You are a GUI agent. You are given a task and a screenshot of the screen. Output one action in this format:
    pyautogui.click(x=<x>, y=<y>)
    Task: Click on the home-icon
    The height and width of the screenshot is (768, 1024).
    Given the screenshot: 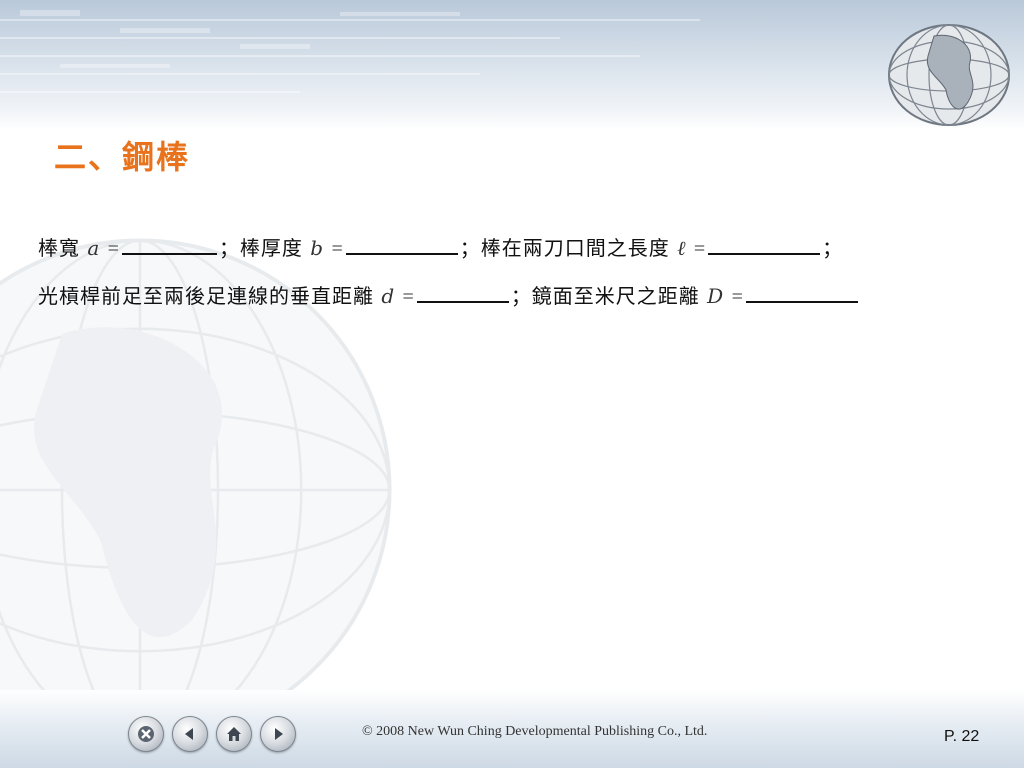 What is the action you would take?
    pyautogui.click(x=234, y=734)
    